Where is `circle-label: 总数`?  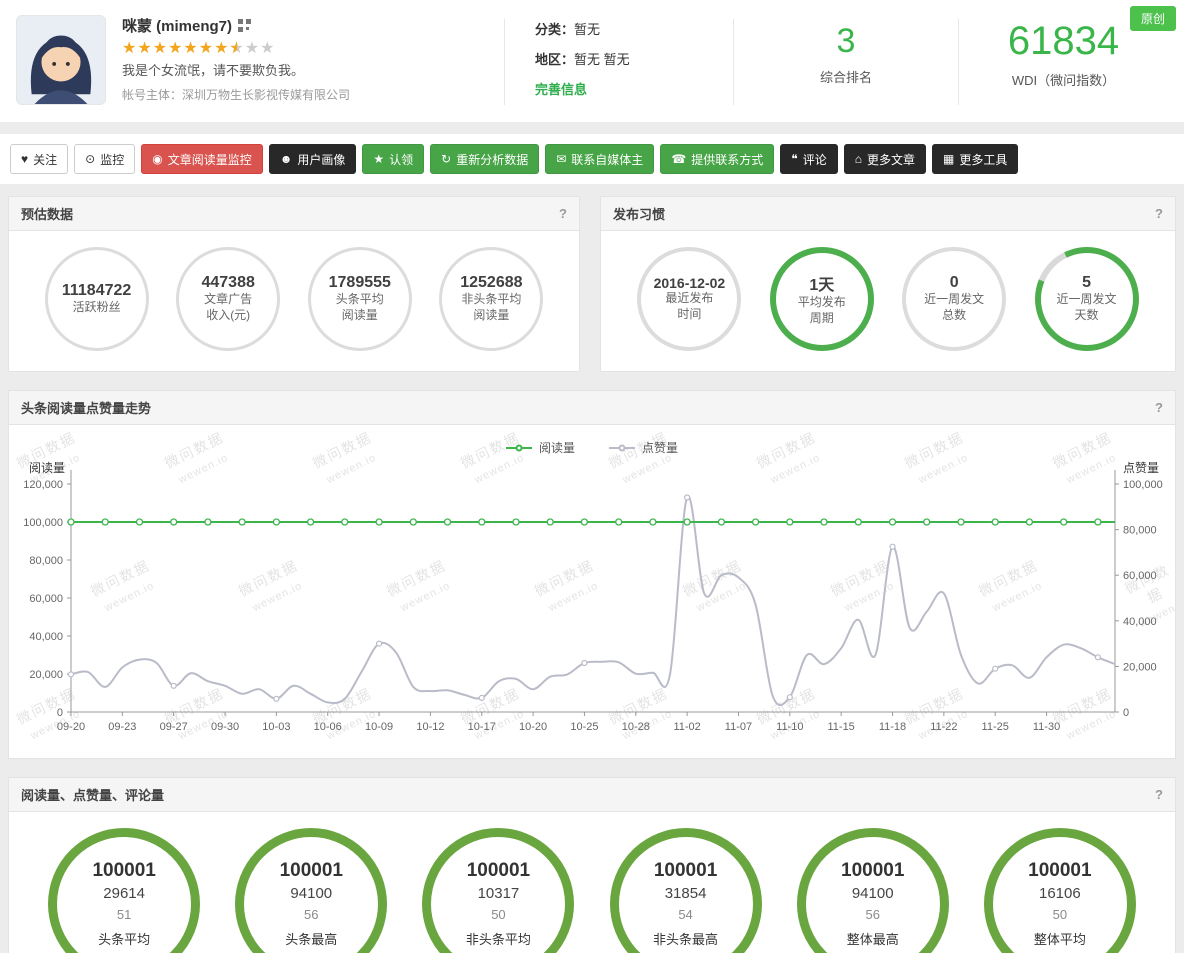 circle-label: 总数 is located at coordinates (954, 315).